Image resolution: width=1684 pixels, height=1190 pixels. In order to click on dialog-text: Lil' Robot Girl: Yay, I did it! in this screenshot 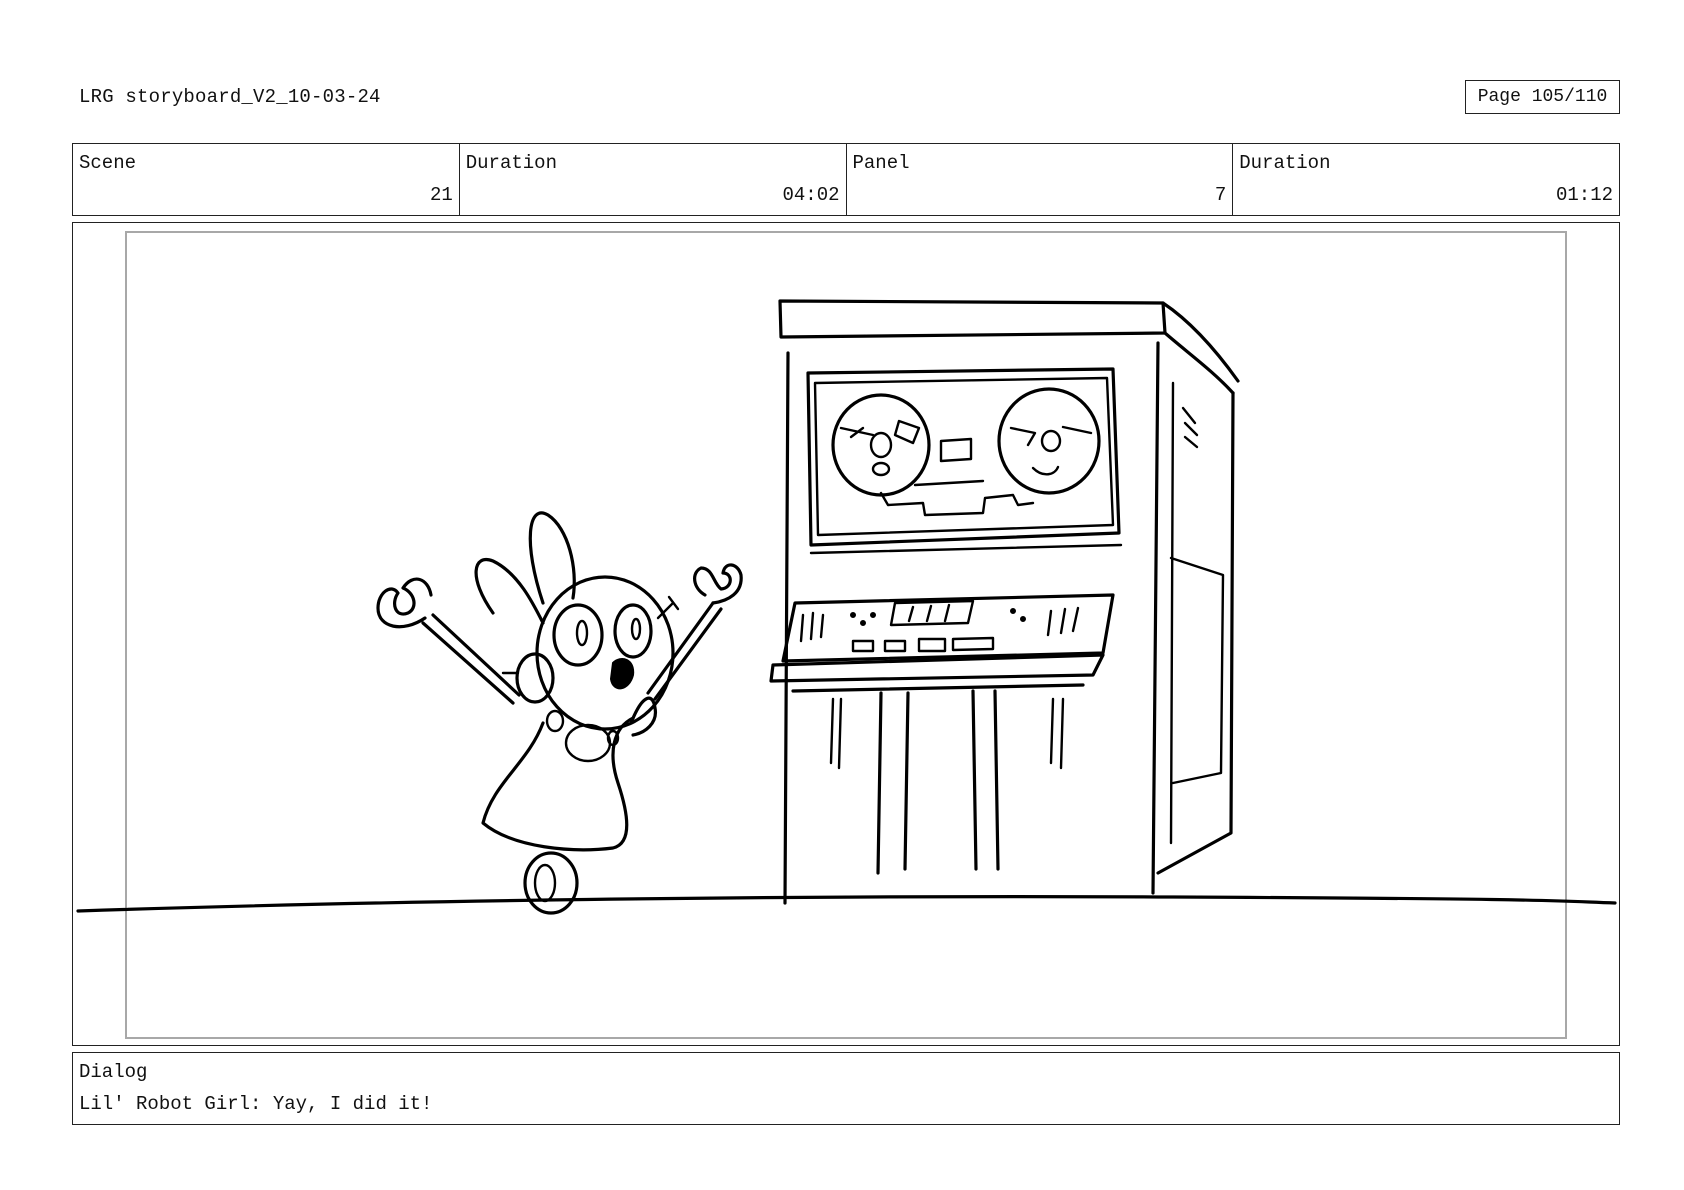, I will do `click(256, 1104)`.